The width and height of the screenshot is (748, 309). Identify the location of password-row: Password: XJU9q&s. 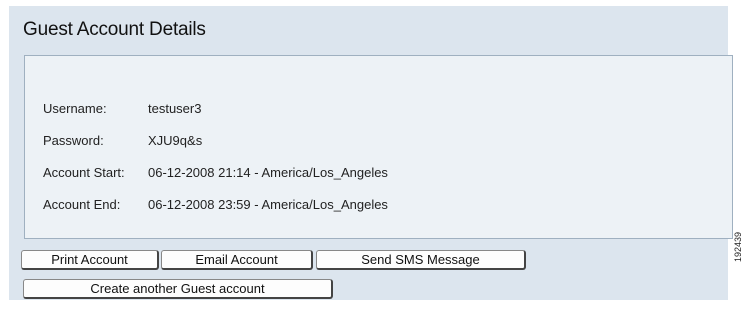
(122, 140).